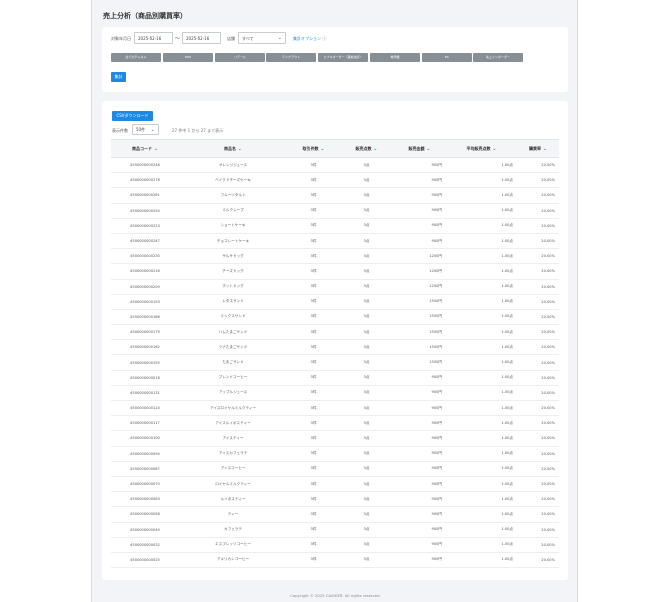 The height and width of the screenshot is (602, 670). I want to click on column-header: 販売点数 ⌄, so click(366, 148).